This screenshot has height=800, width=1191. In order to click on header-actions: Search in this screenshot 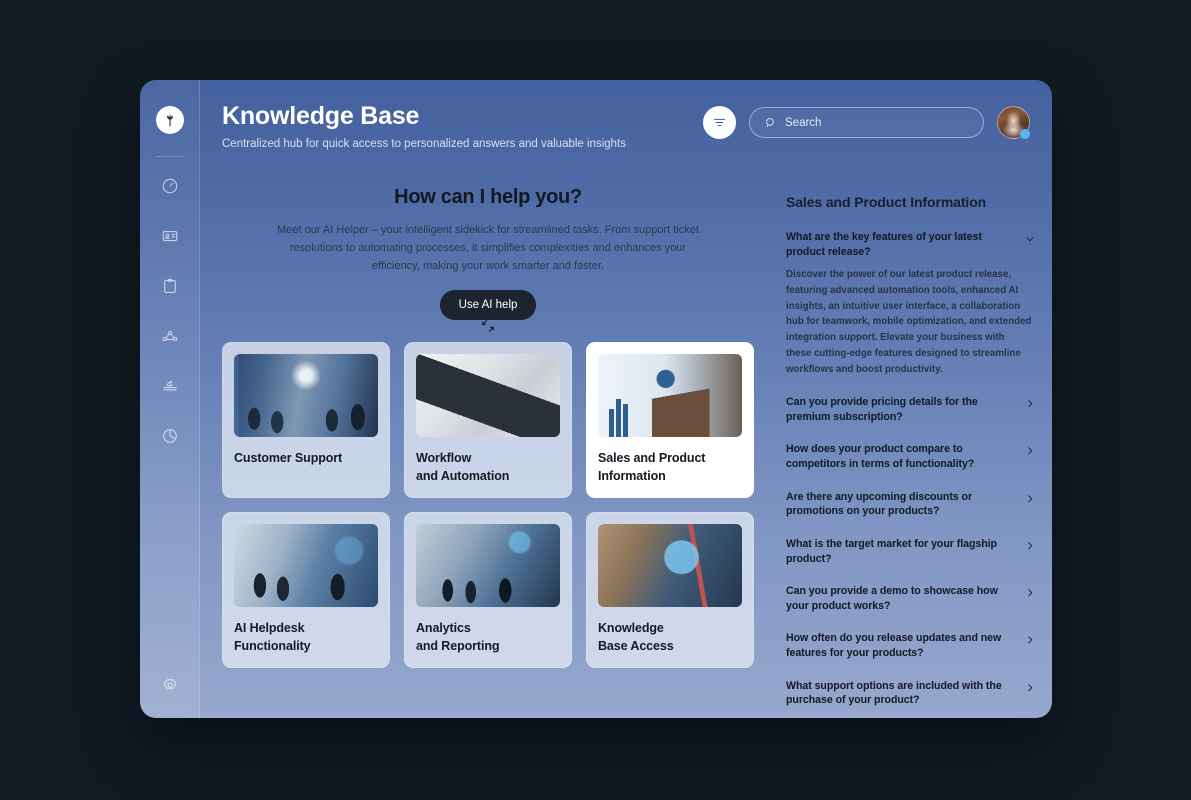, I will do `click(866, 122)`.